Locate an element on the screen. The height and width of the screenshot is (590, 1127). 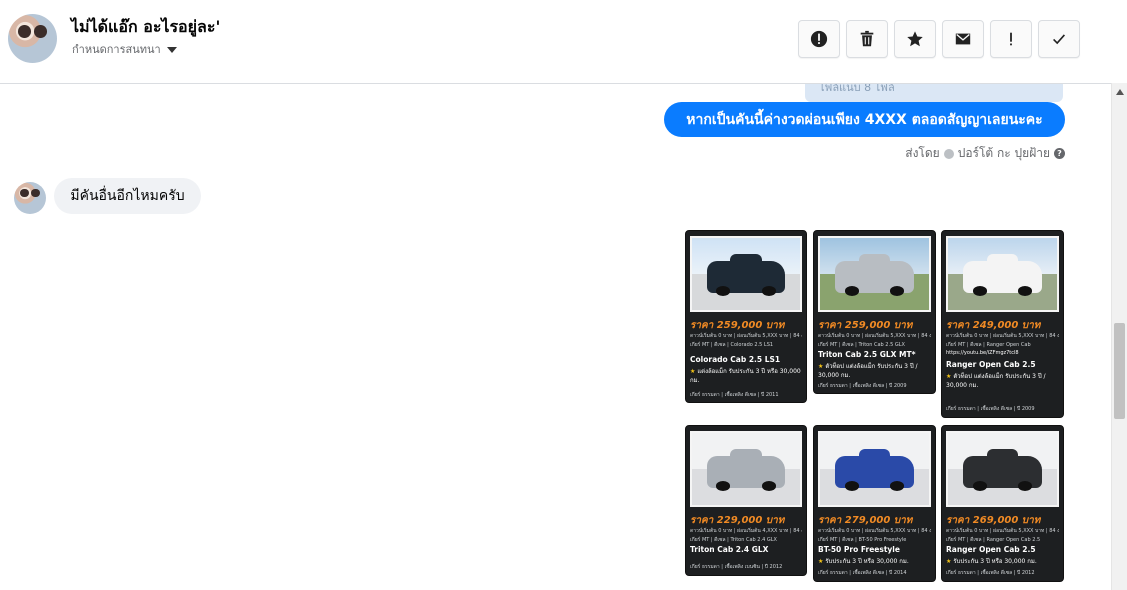
contact-avatar is located at coordinates (32, 38).